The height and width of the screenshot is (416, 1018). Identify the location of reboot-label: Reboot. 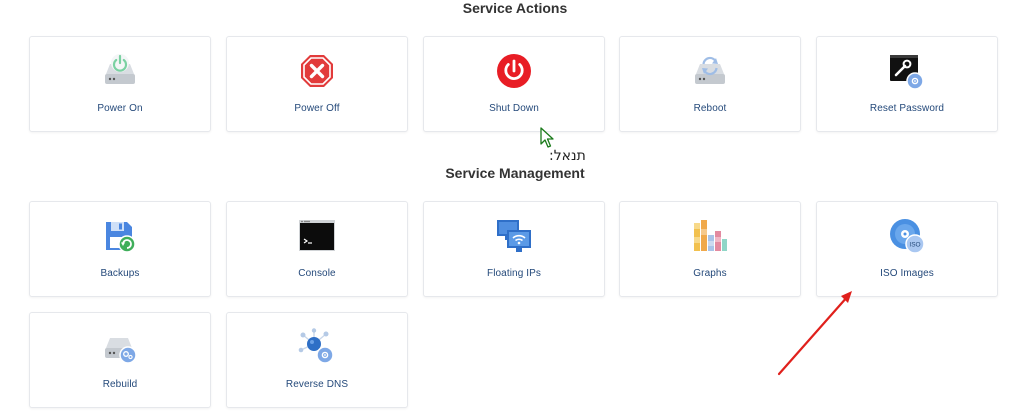
(710, 108).